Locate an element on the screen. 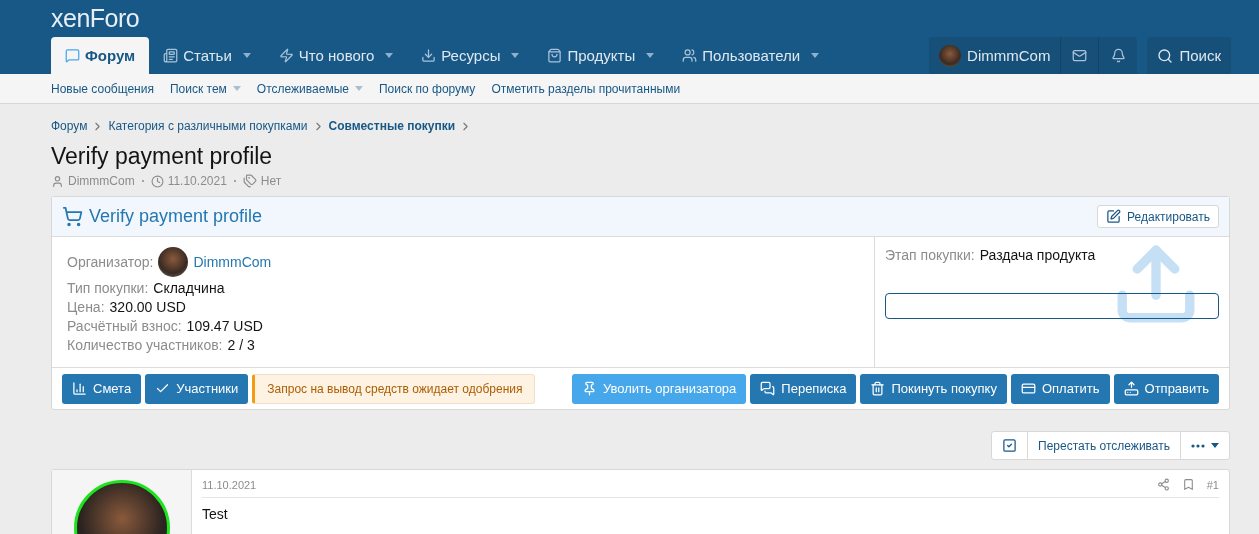  checked-box-icon is located at coordinates (1010, 445).